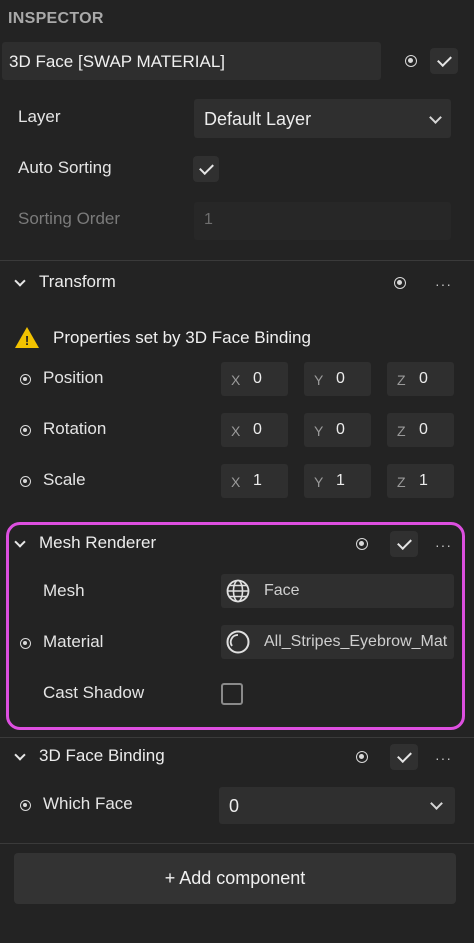 This screenshot has height=943, width=474. I want to click on scale-label: Scale, so click(64, 479).